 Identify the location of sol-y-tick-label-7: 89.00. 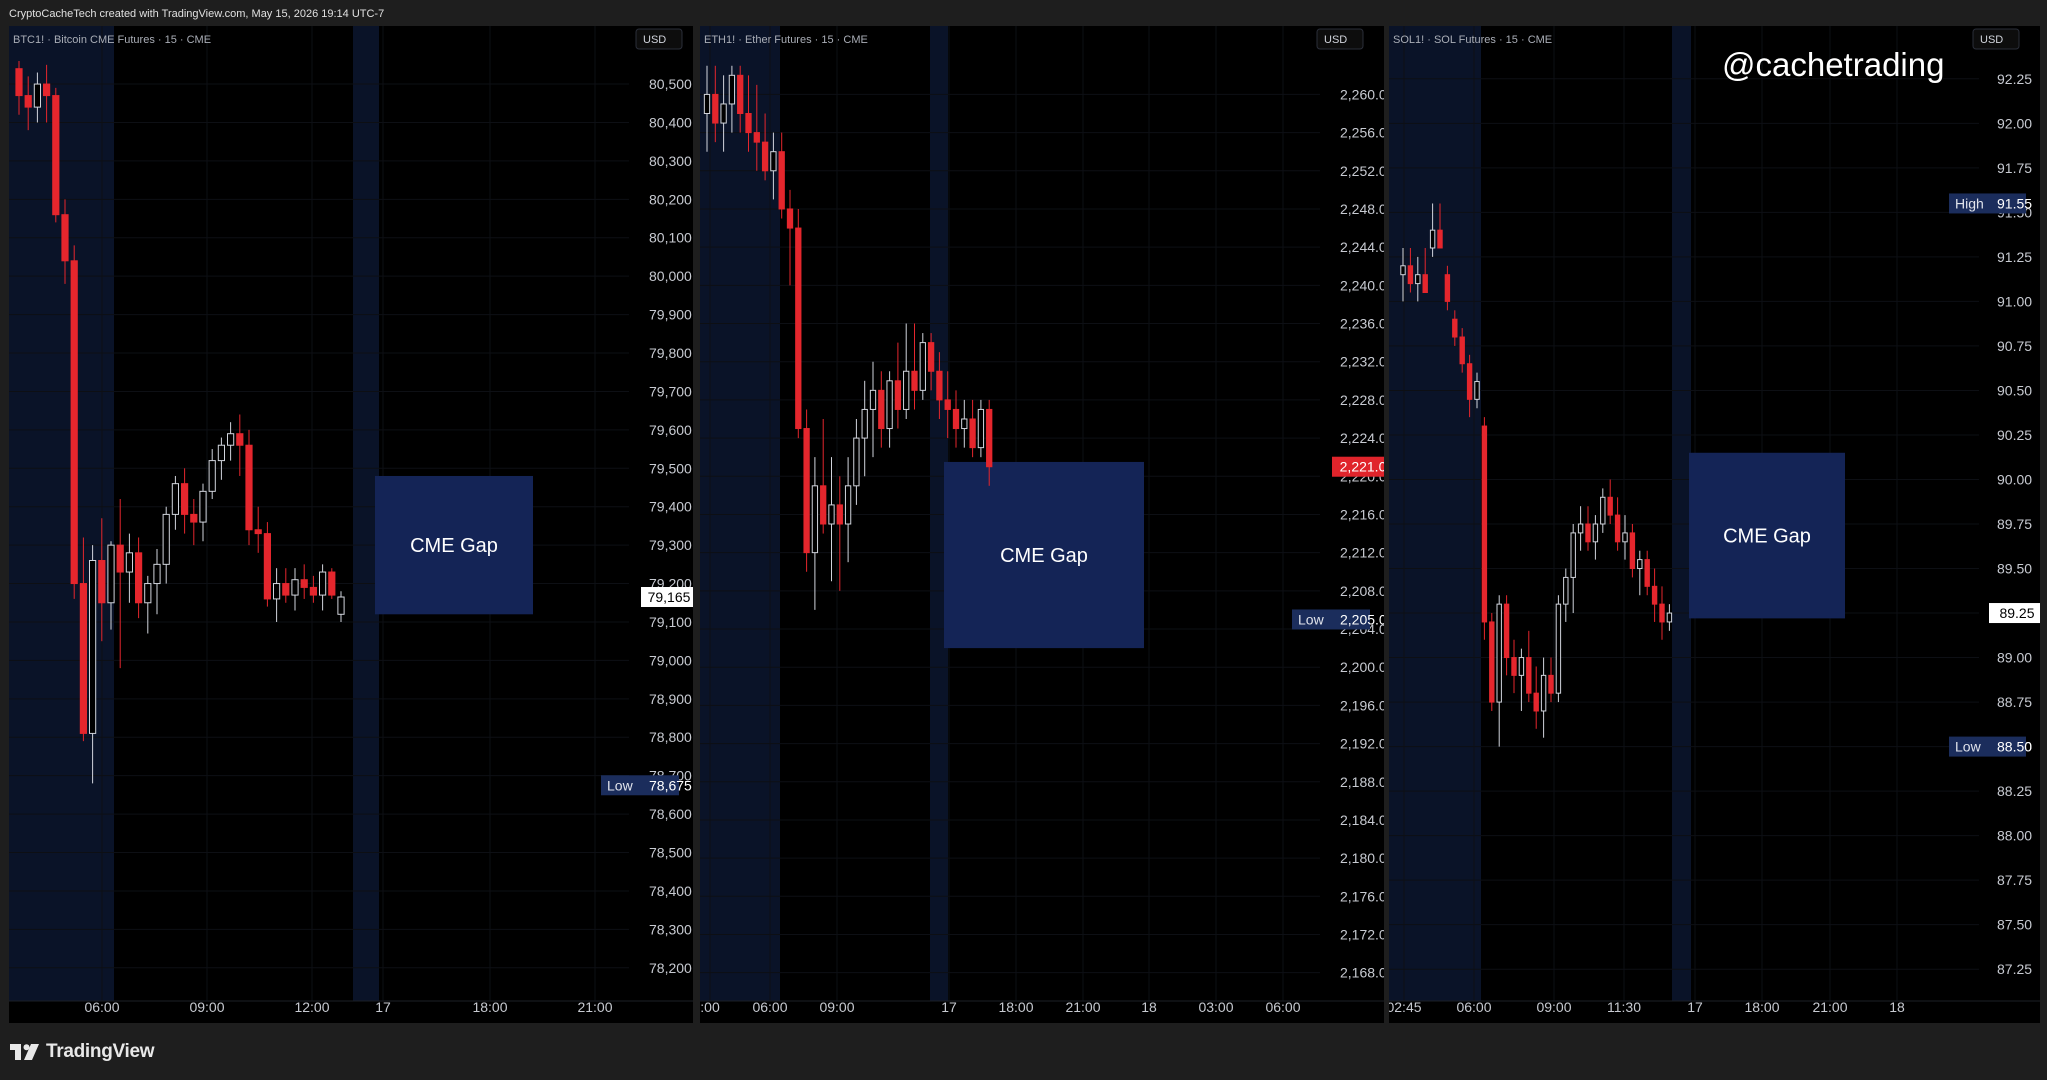
(2014, 658).